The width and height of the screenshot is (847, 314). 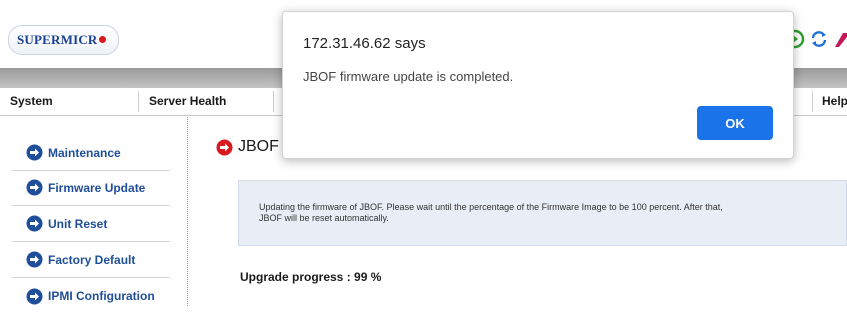 What do you see at coordinates (57, 39) in the screenshot?
I see `logo-text: SUPERMICR` at bounding box center [57, 39].